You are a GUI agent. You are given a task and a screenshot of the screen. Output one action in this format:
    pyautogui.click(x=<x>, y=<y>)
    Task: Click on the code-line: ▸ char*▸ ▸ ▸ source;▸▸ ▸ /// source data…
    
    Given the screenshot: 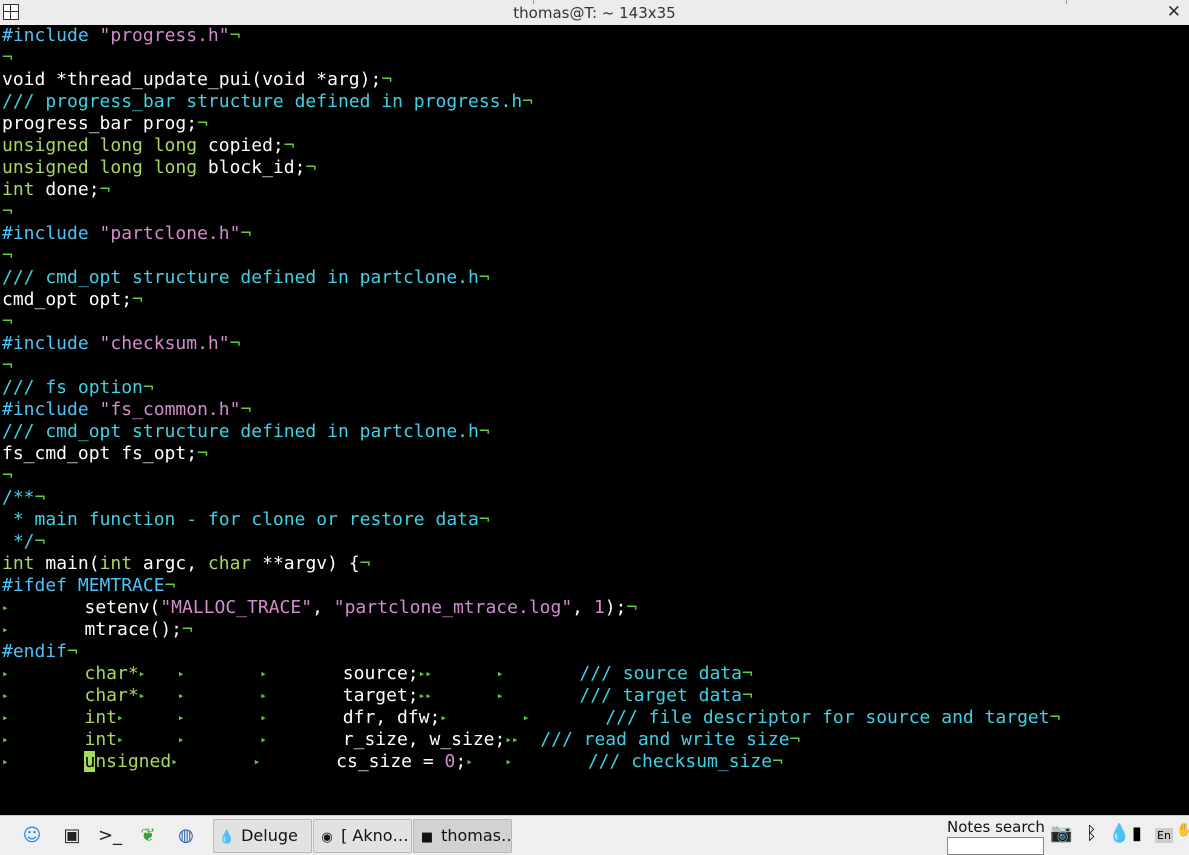 What is the action you would take?
    pyautogui.click(x=377, y=674)
    